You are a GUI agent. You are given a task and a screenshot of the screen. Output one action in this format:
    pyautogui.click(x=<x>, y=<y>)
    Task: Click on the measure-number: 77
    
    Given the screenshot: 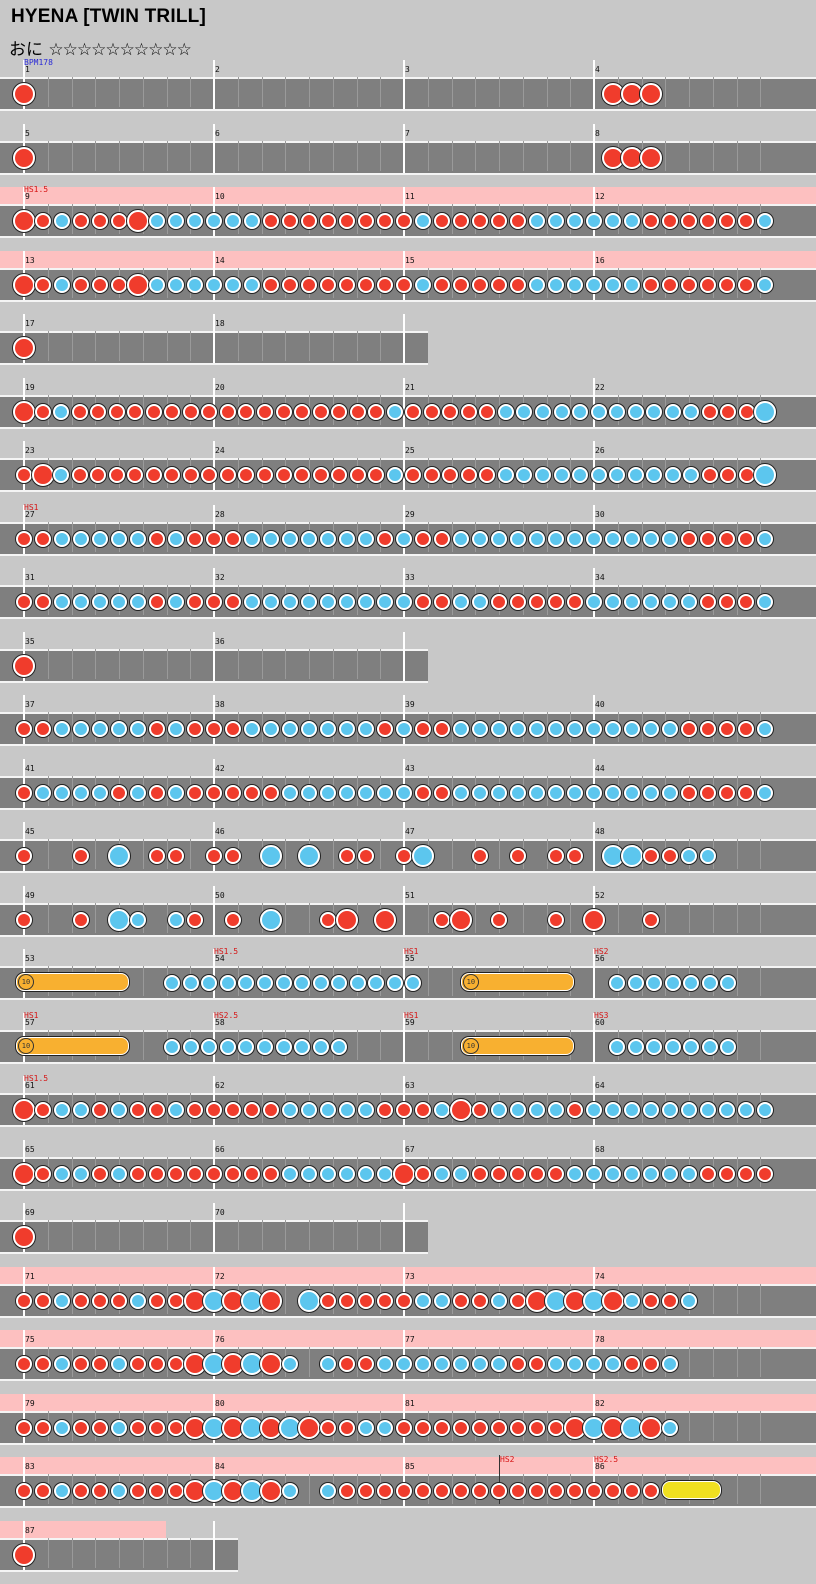 What is the action you would take?
    pyautogui.click(x=410, y=1339)
    